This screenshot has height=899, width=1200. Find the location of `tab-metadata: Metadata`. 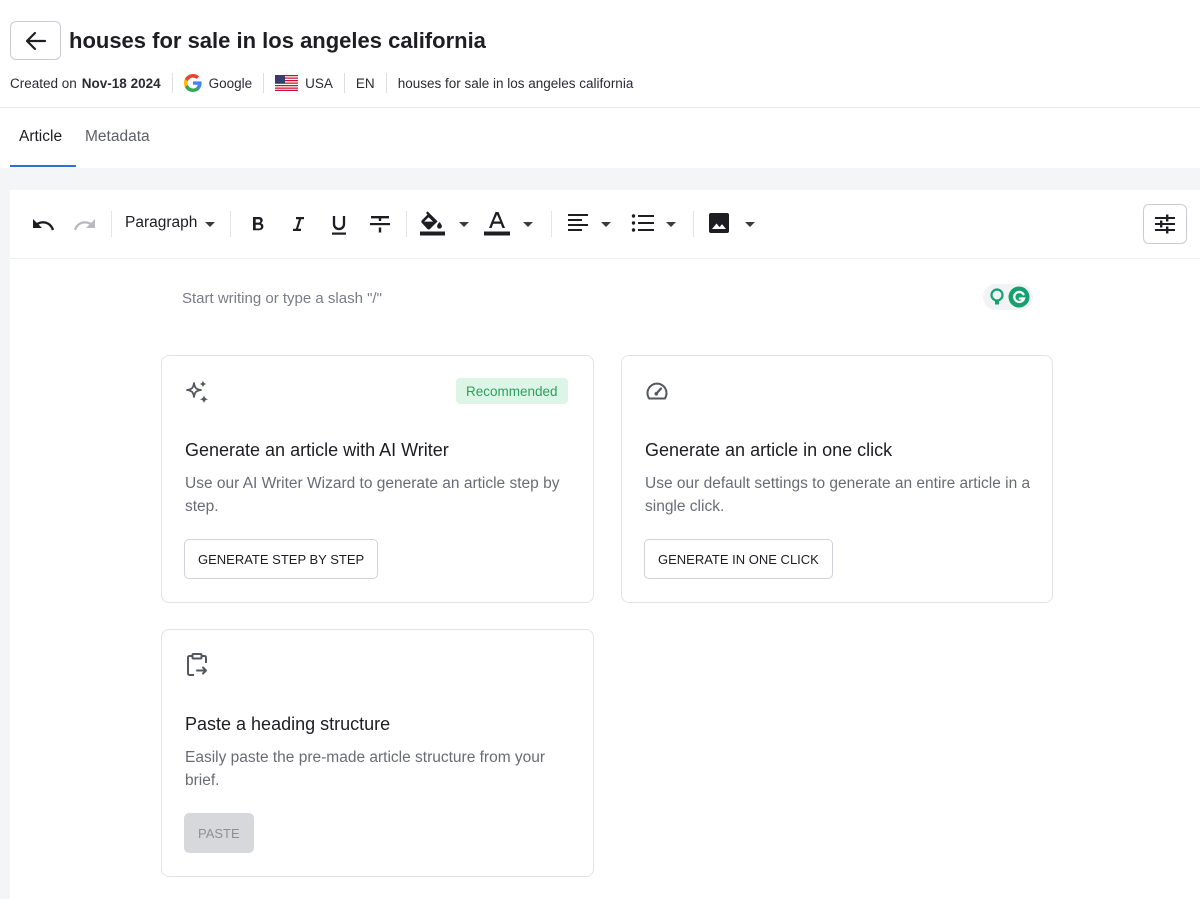

tab-metadata: Metadata is located at coordinates (117, 137).